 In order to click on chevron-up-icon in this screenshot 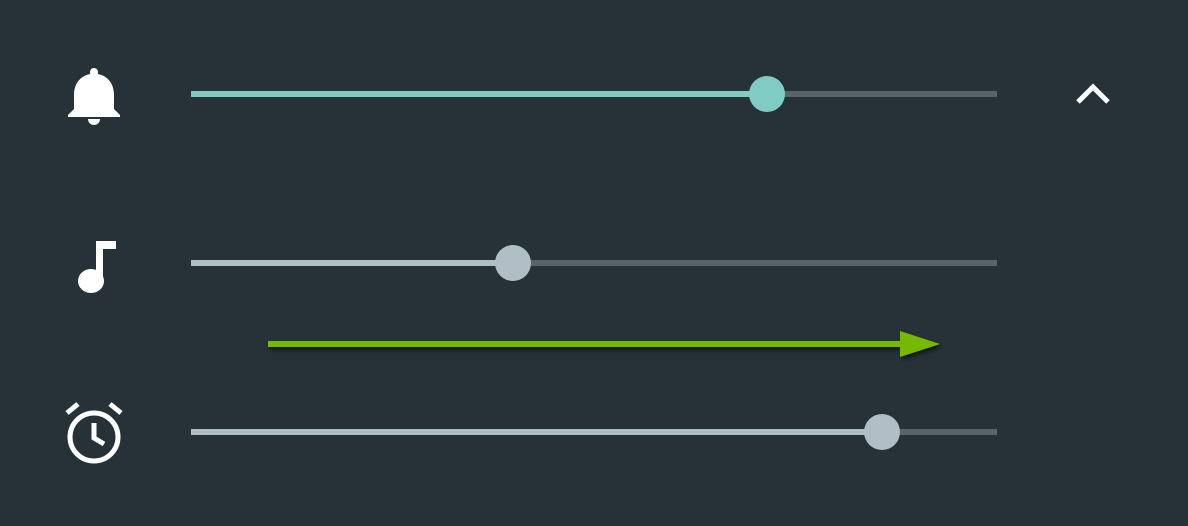, I will do `click(1093, 93)`.